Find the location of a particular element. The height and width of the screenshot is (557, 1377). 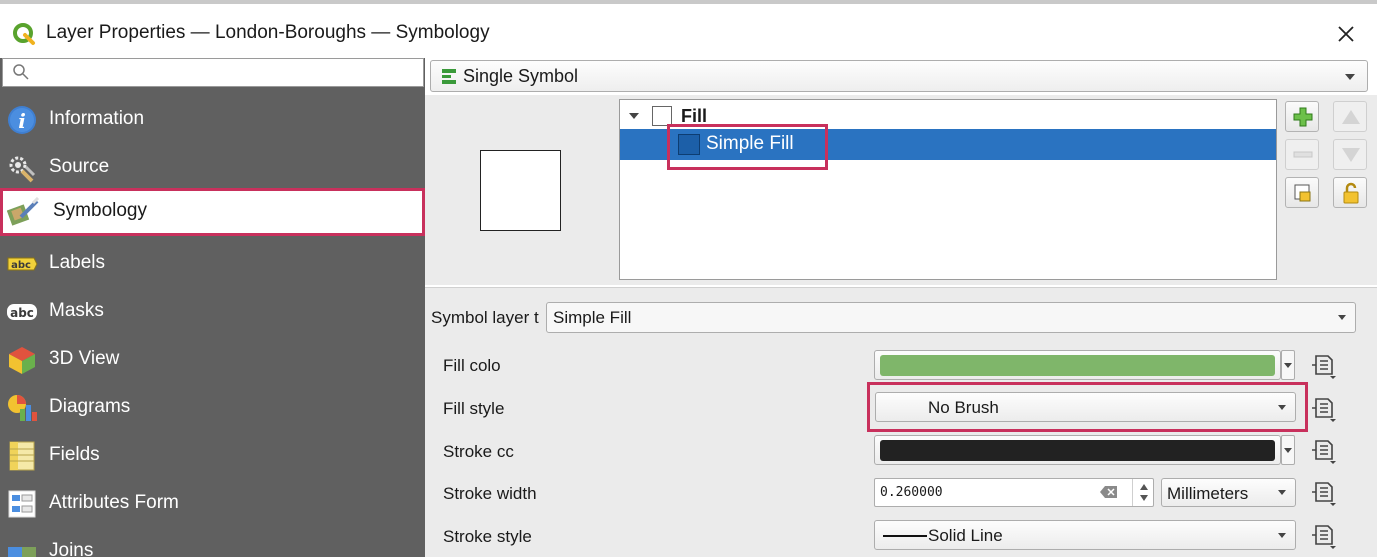

joins-icon is located at coordinates (22, 552).